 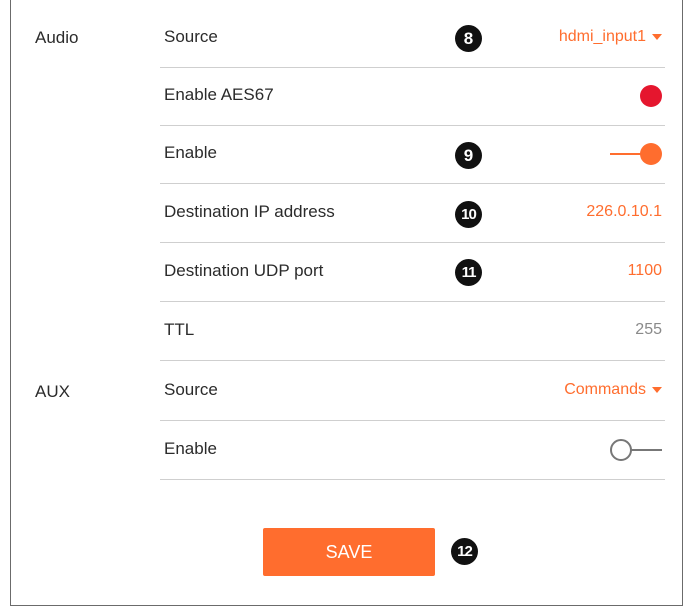 I want to click on ttl-value: 255, so click(x=648, y=329).